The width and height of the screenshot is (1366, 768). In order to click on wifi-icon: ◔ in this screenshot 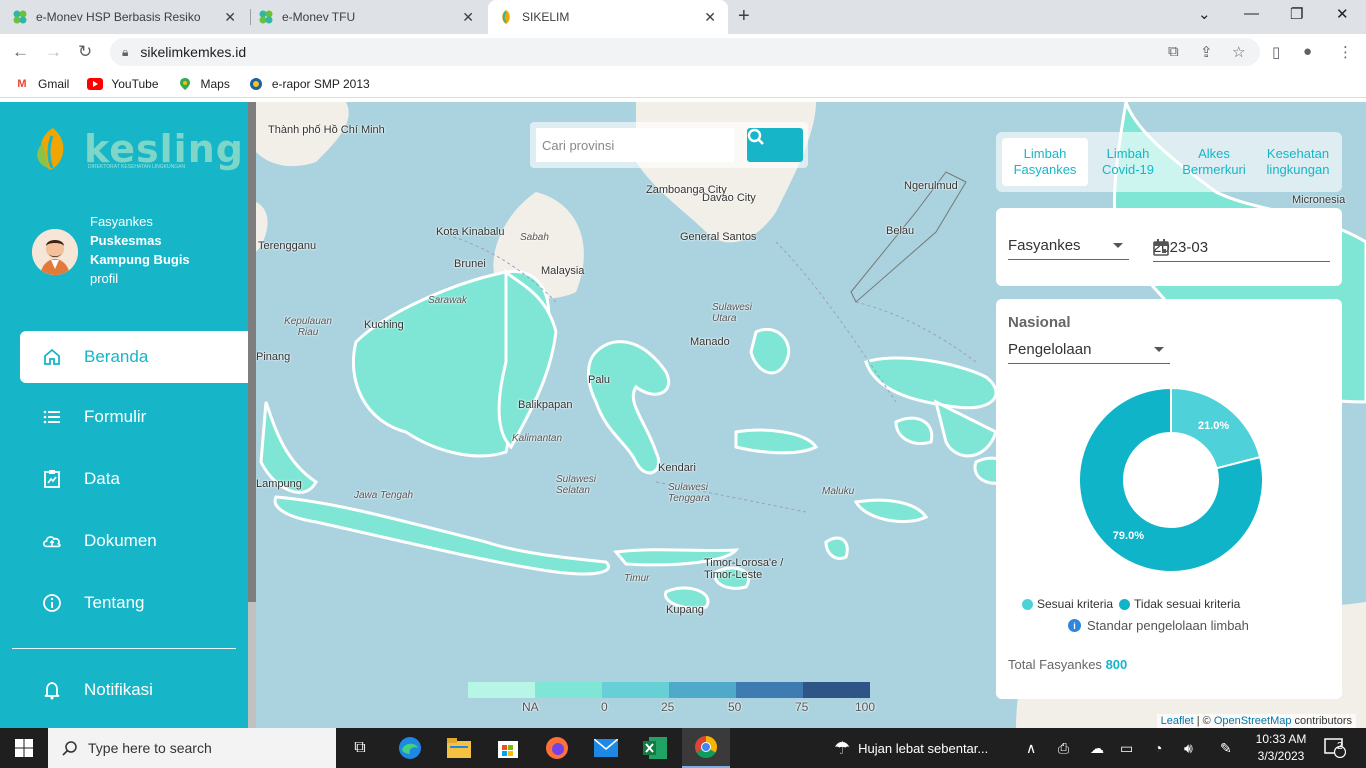, I will do `click(1158, 748)`.